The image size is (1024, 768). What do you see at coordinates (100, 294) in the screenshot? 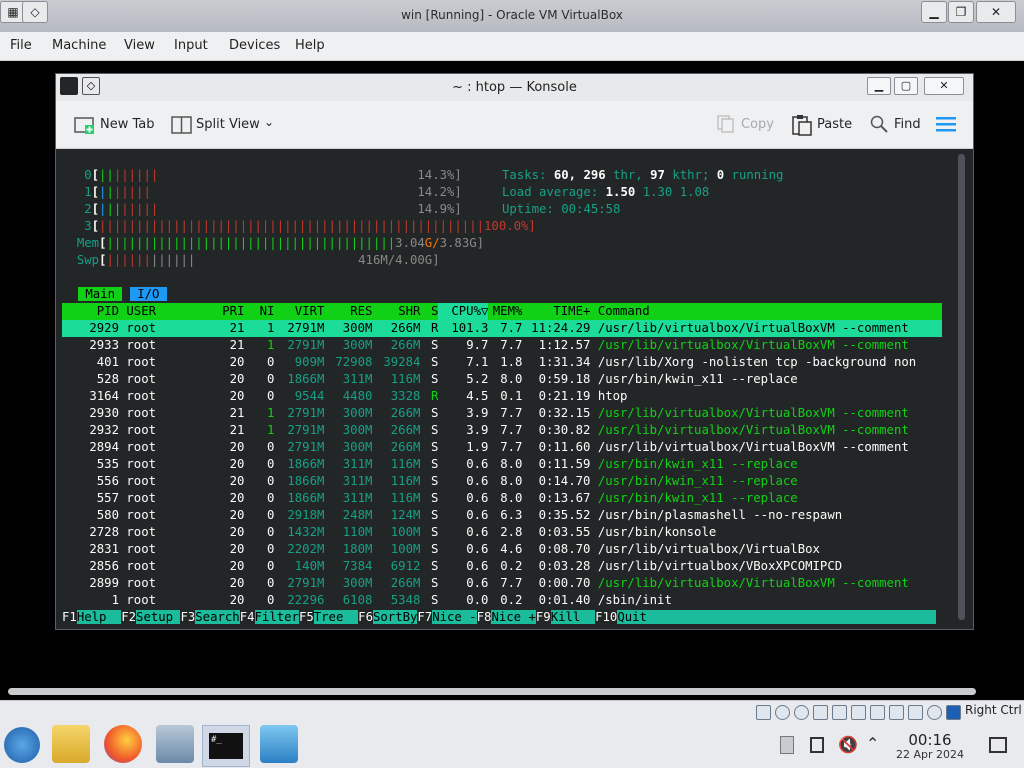
I see `tab-main: Main` at bounding box center [100, 294].